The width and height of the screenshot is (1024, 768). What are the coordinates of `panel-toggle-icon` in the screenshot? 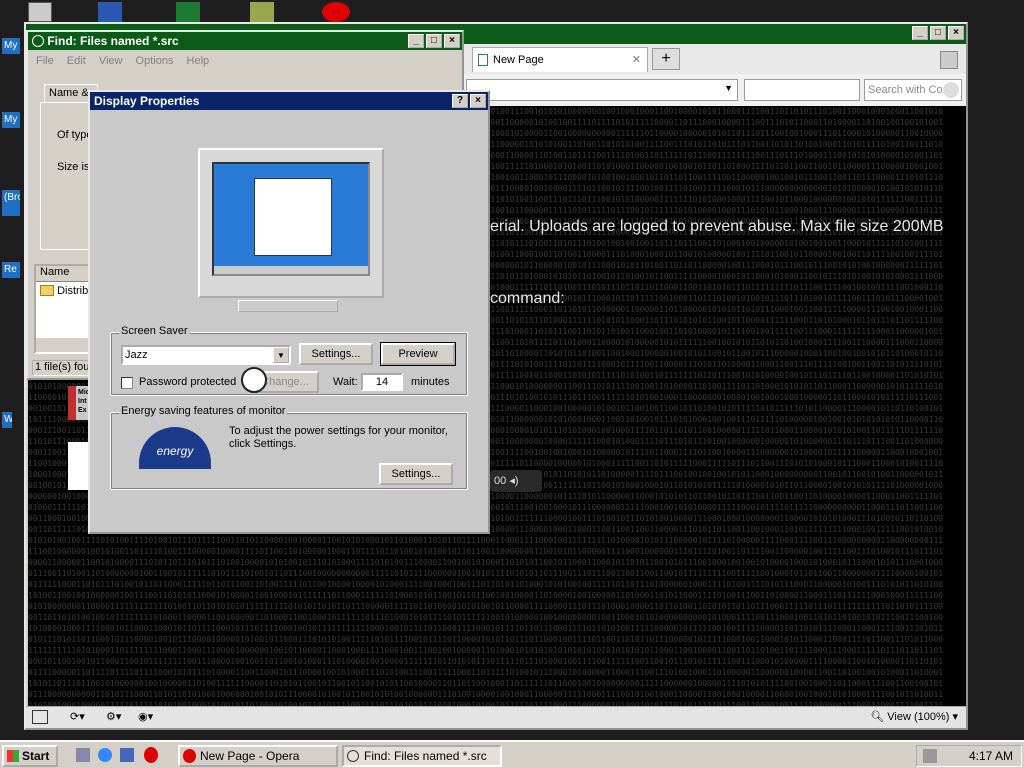 It's located at (40, 717).